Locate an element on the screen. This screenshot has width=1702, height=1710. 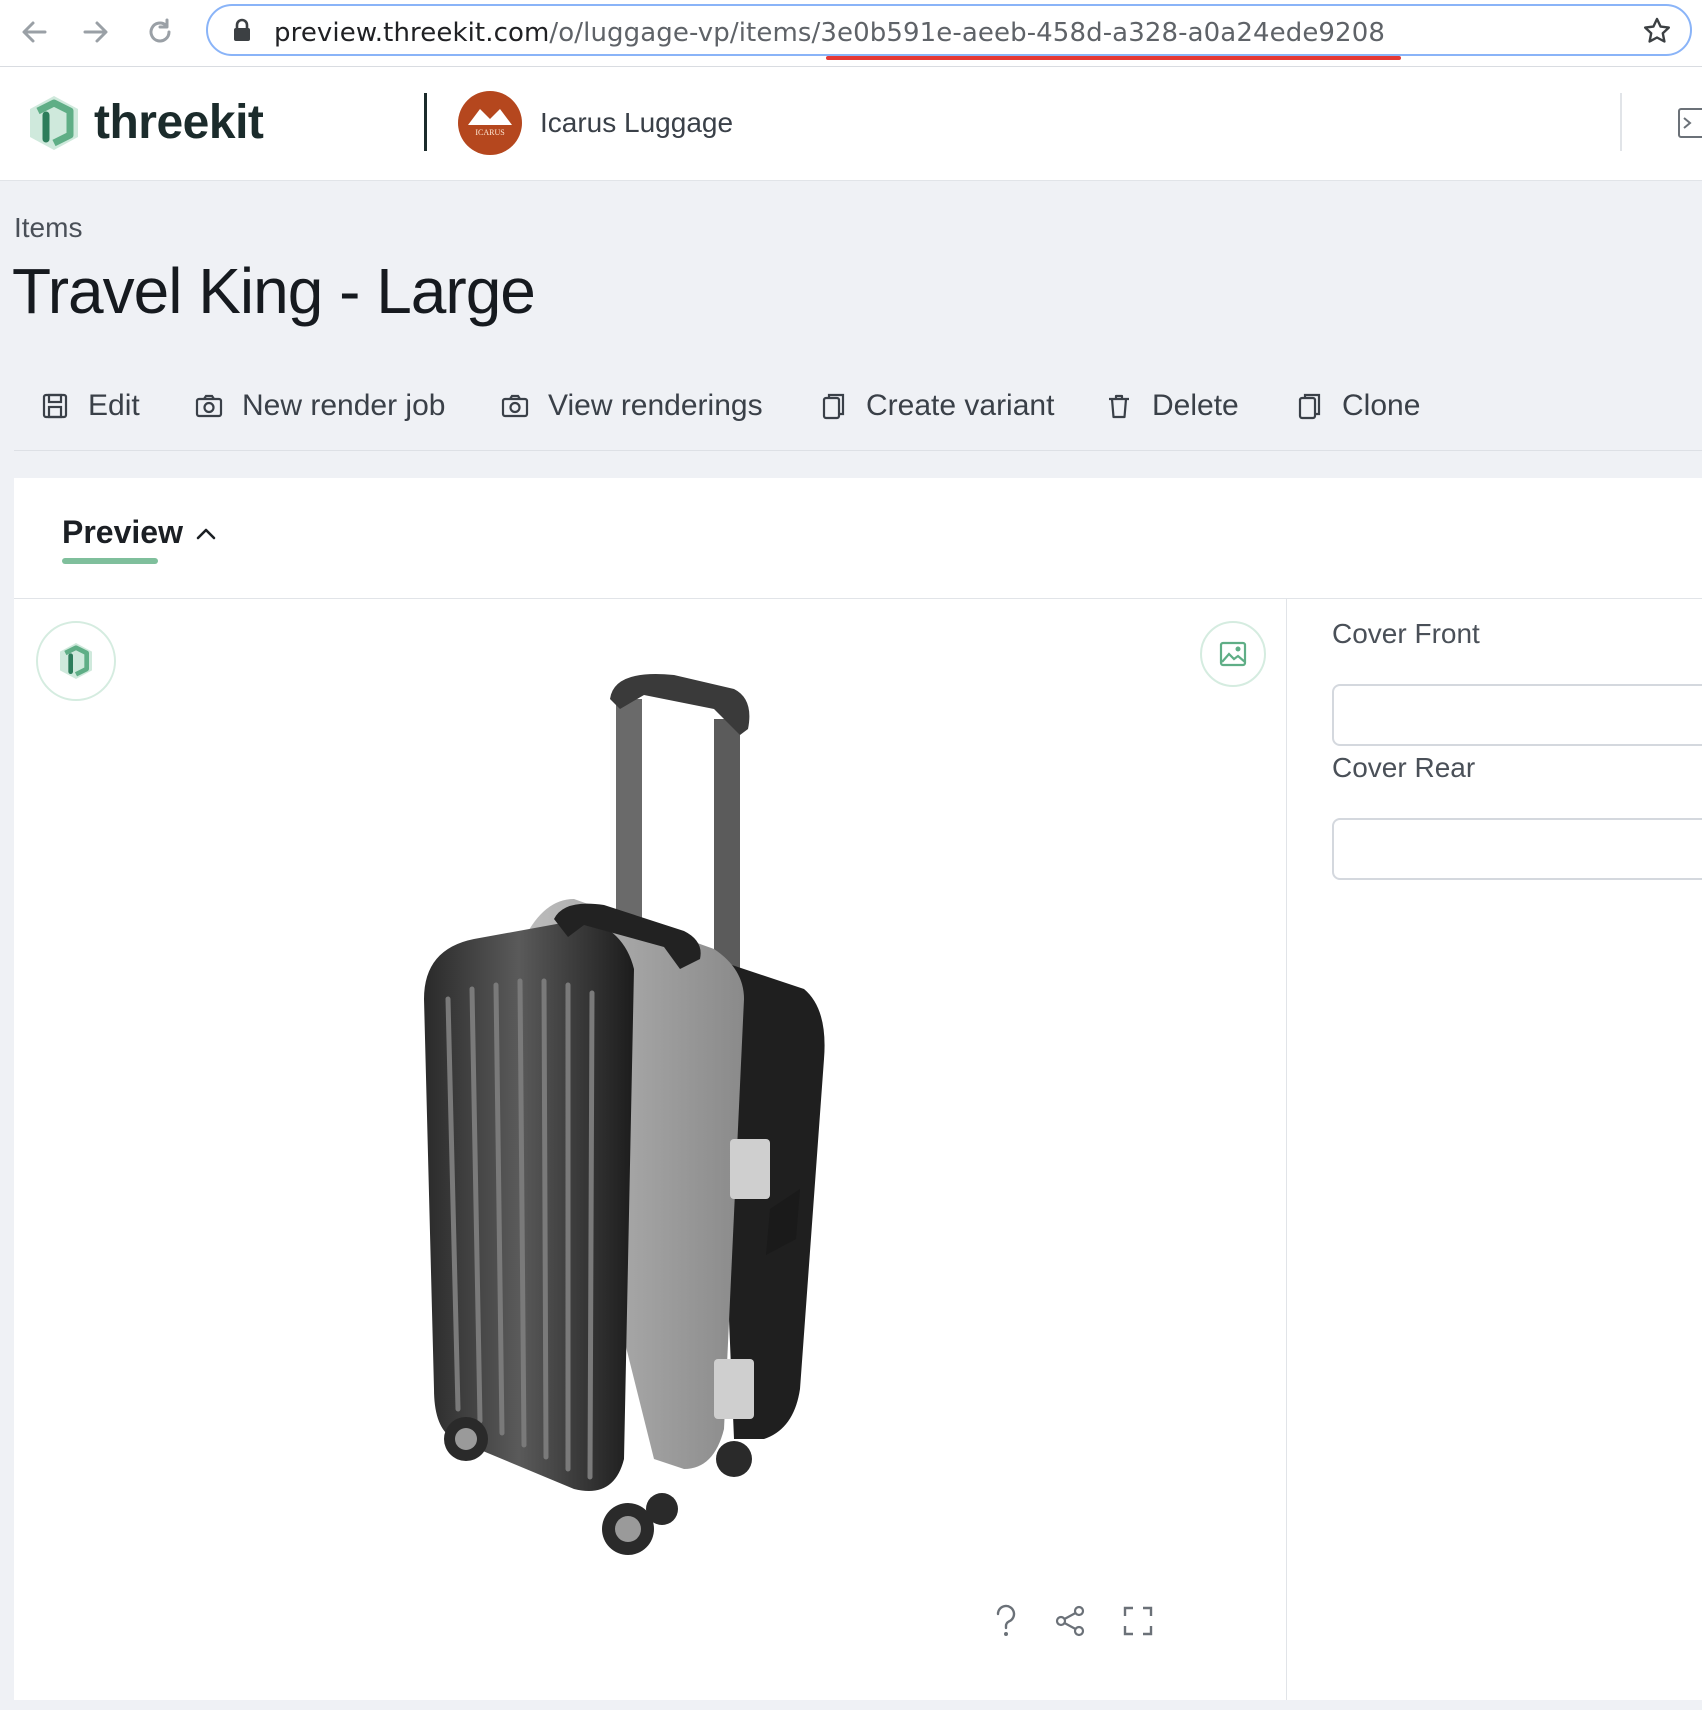
org-name: Icarus Luggage is located at coordinates (636, 123).